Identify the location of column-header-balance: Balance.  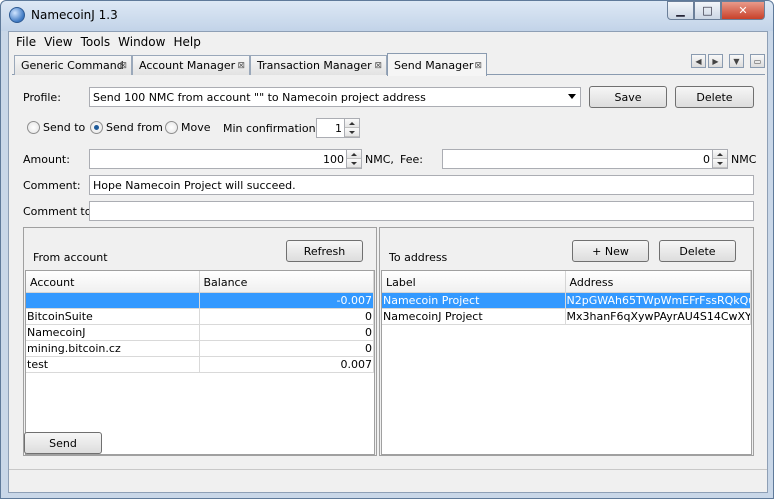
(287, 281).